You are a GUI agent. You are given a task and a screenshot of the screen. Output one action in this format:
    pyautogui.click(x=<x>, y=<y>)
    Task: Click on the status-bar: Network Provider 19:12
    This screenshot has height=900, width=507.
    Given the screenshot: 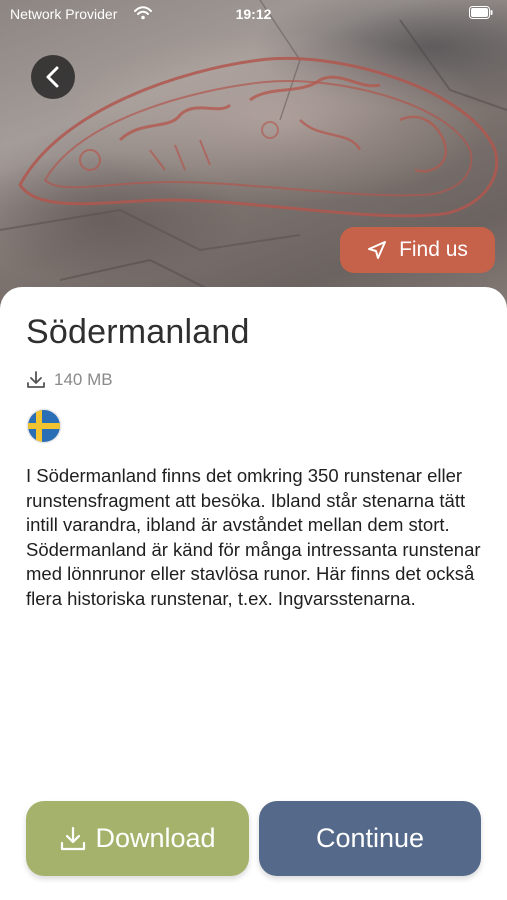 What is the action you would take?
    pyautogui.click(x=253, y=14)
    